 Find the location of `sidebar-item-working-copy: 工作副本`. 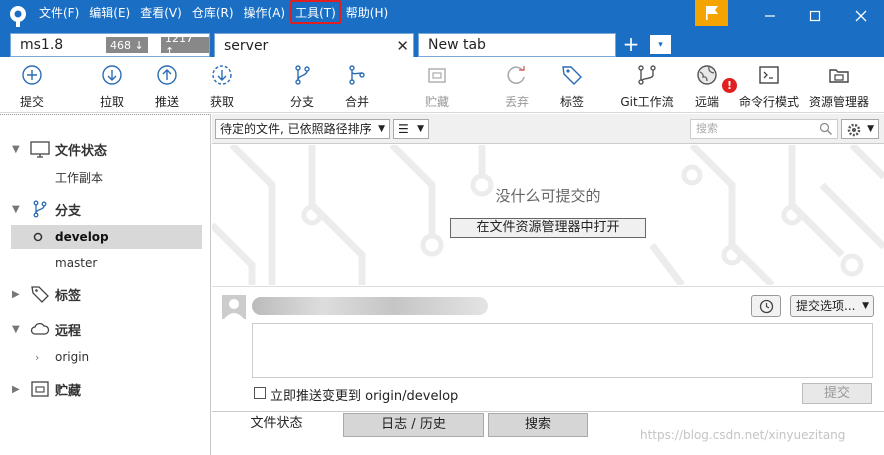

sidebar-item-working-copy: 工作副本 is located at coordinates (106, 177).